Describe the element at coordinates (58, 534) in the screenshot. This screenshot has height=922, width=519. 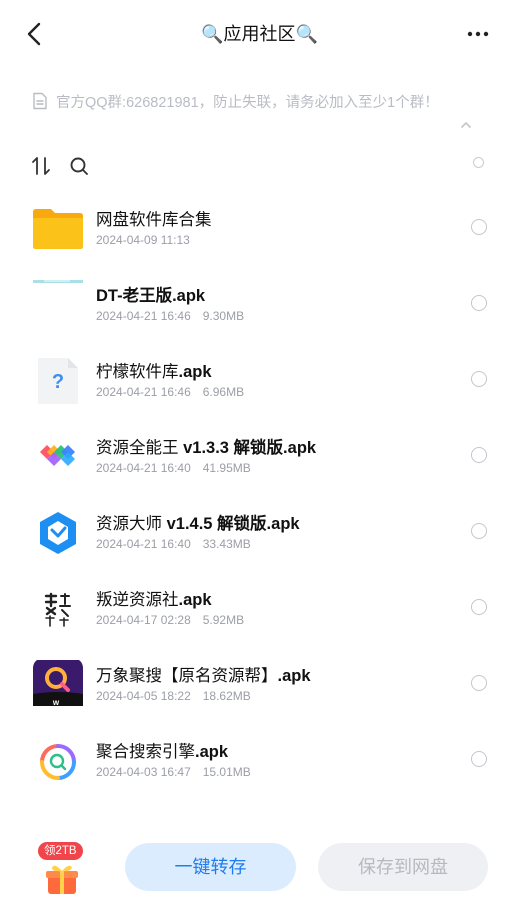
I see `app-icon-blue-hexagon` at that location.